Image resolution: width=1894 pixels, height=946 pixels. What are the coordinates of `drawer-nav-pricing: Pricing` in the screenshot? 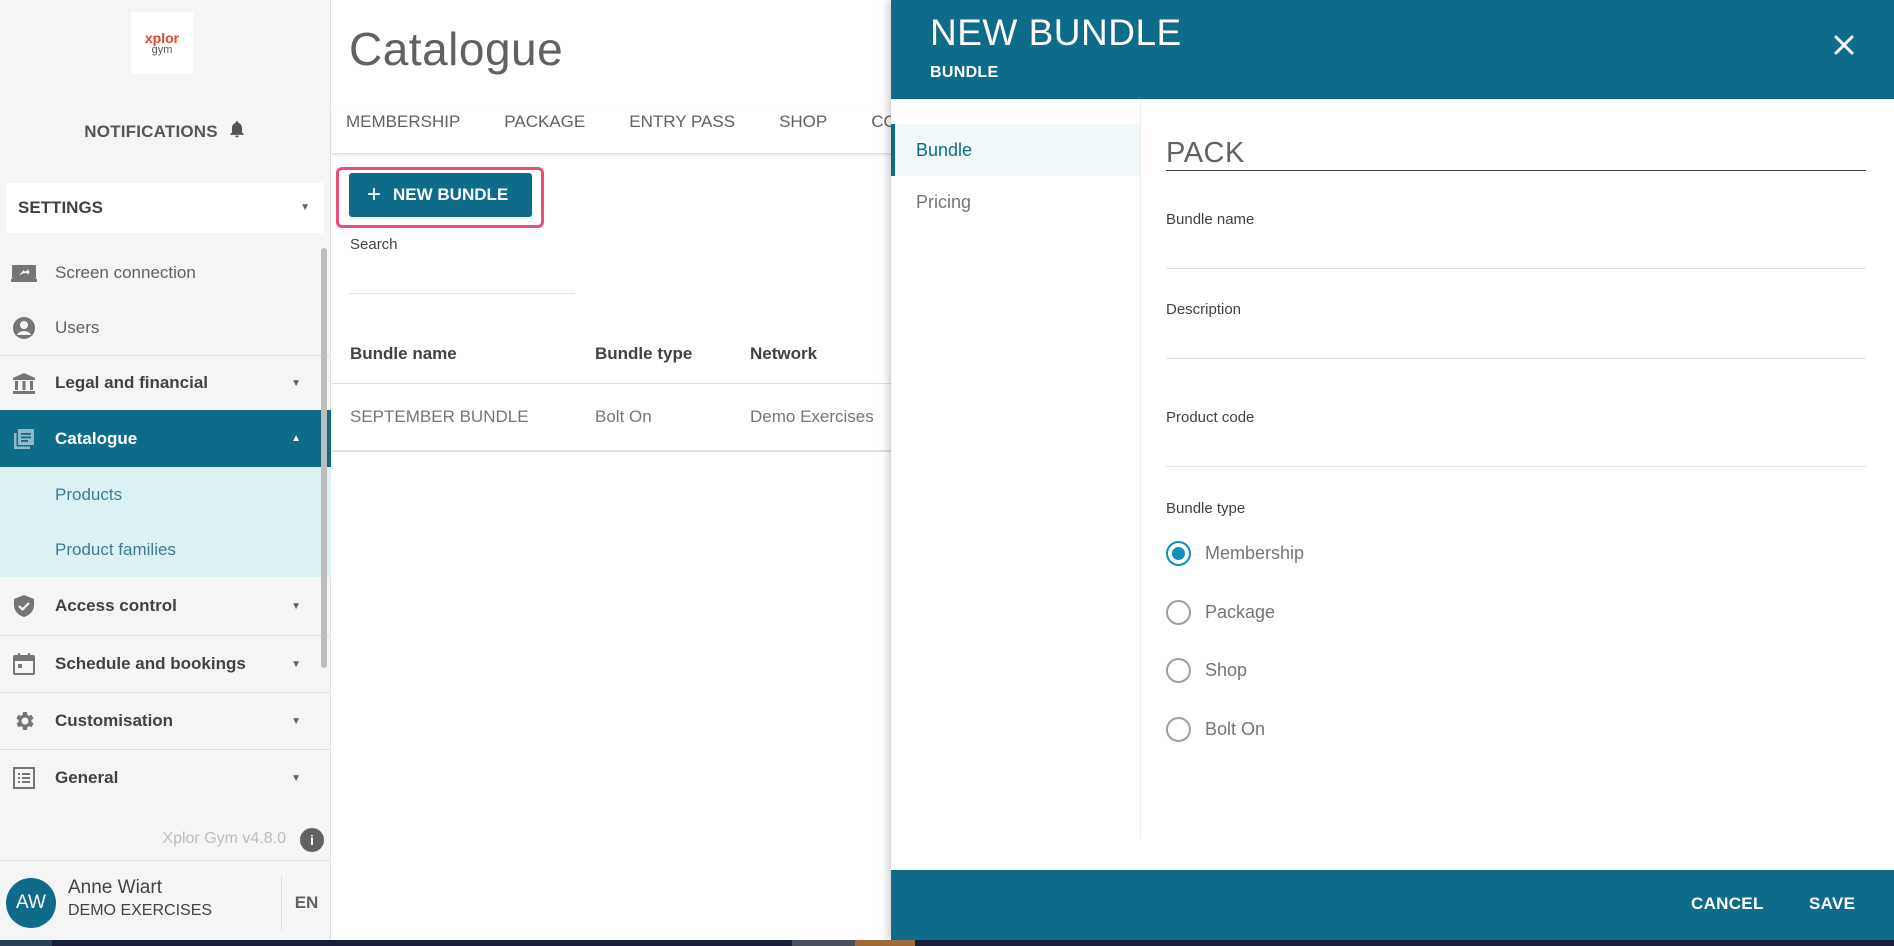 It's located at (1015, 202).